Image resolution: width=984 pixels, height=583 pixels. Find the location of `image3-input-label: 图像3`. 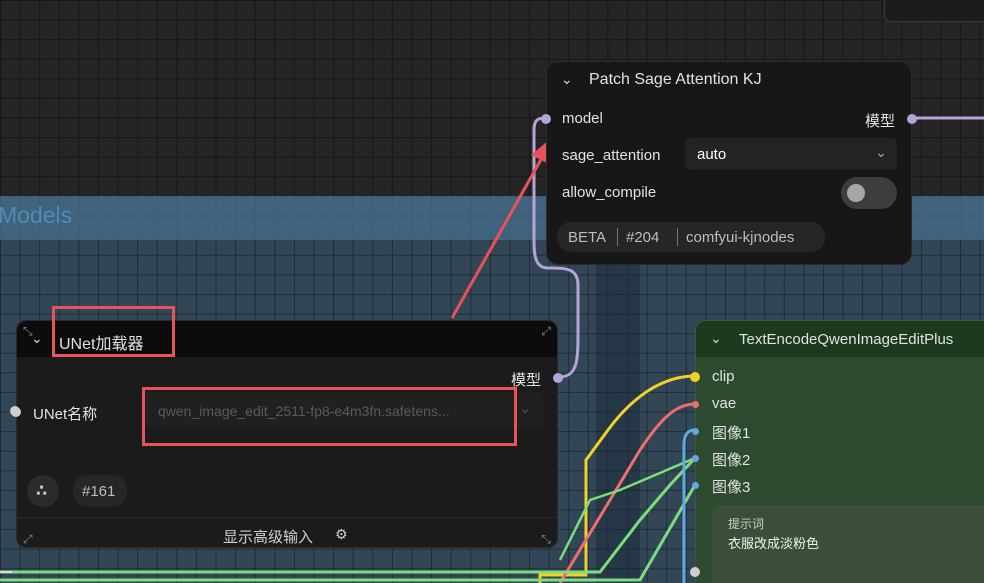

image3-input-label: 图像3 is located at coordinates (731, 487).